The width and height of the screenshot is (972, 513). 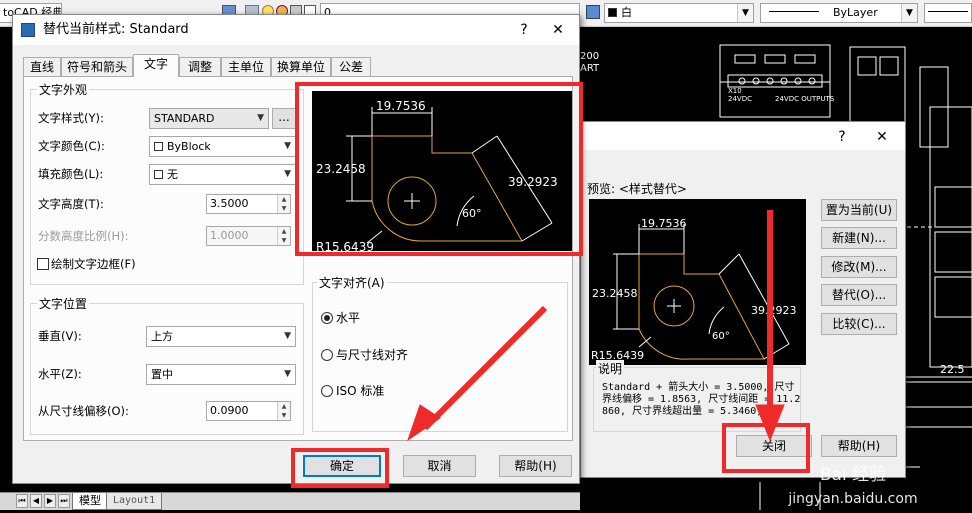 What do you see at coordinates (853, 487) in the screenshot?
I see `watermark: Bai 经验 jingyan.baidu.com` at bounding box center [853, 487].